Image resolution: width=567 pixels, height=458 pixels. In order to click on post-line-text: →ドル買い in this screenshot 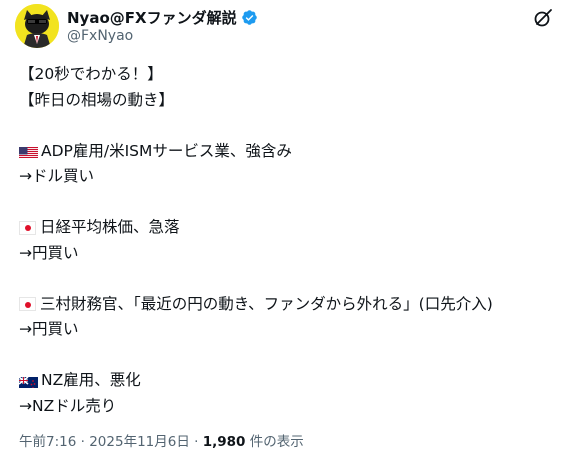, I will do `click(56, 176)`.